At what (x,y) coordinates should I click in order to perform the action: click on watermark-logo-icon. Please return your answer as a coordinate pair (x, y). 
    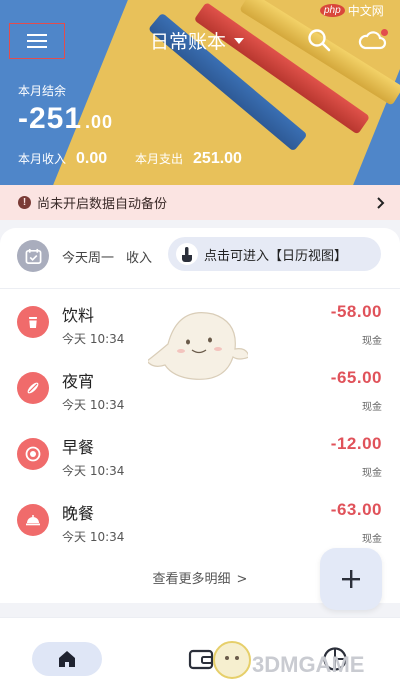
    Looking at the image, I should click on (232, 660).